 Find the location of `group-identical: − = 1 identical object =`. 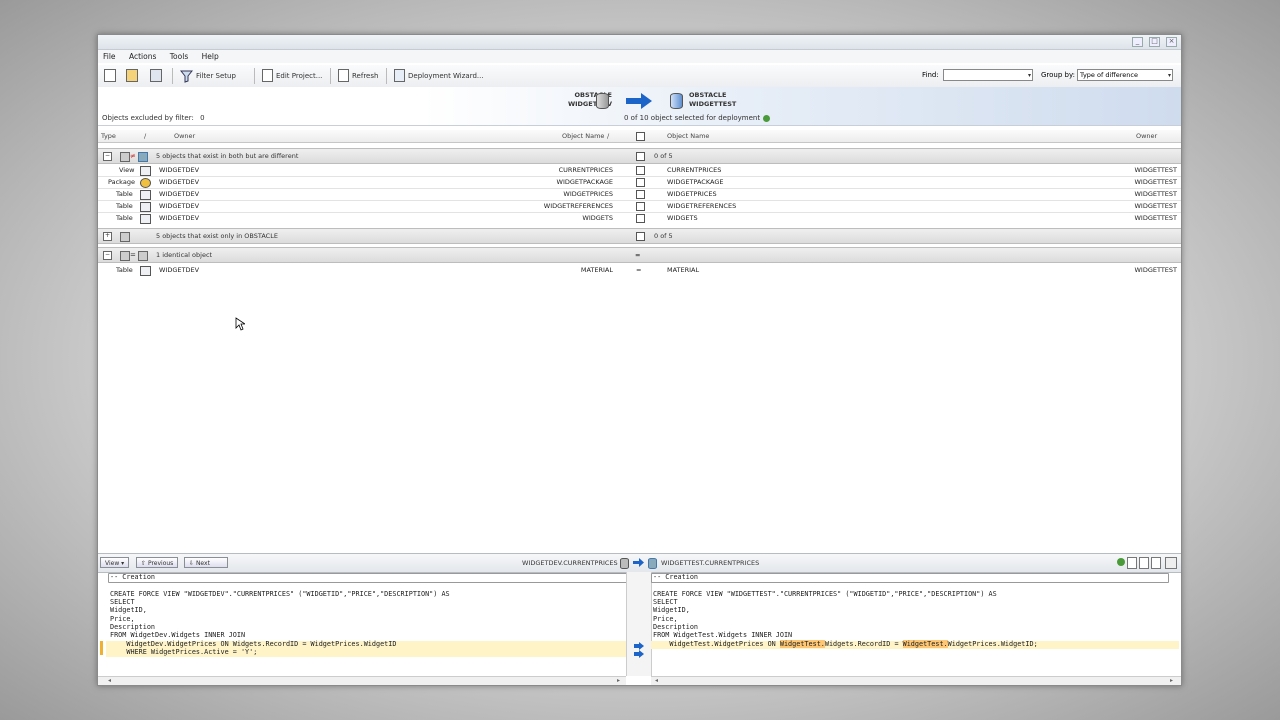

group-identical: − = 1 identical object = is located at coordinates (639, 255).